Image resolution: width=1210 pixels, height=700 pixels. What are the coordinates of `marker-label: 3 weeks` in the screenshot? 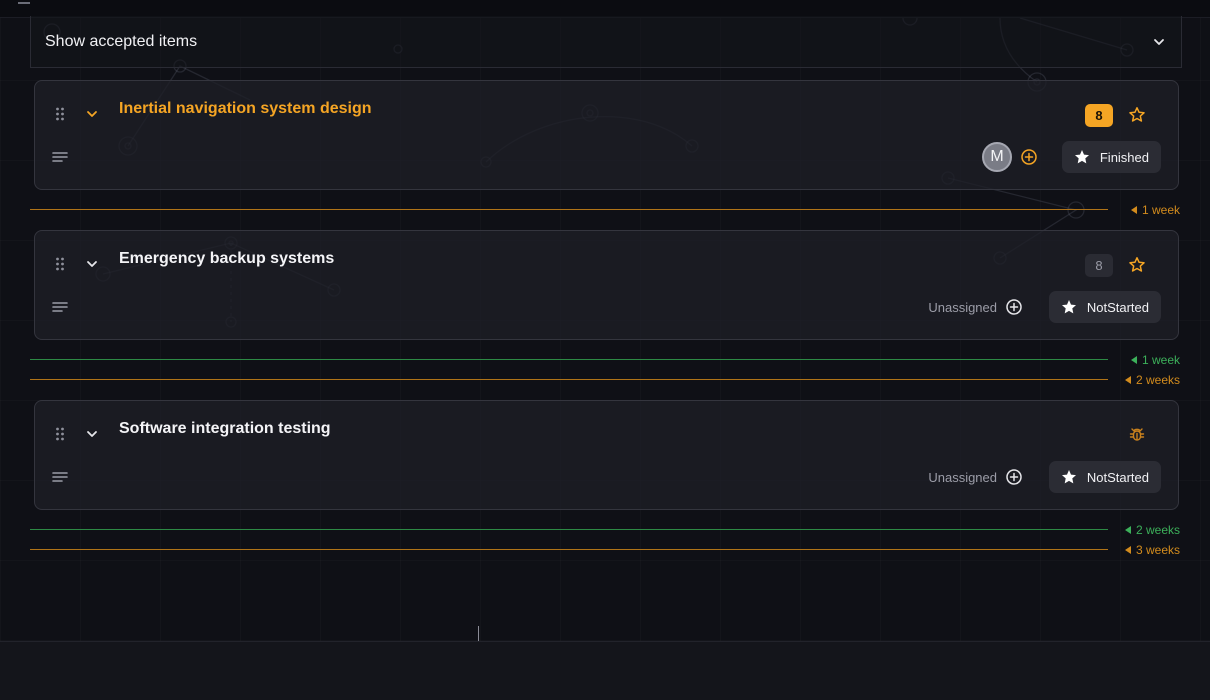 It's located at (1157, 550).